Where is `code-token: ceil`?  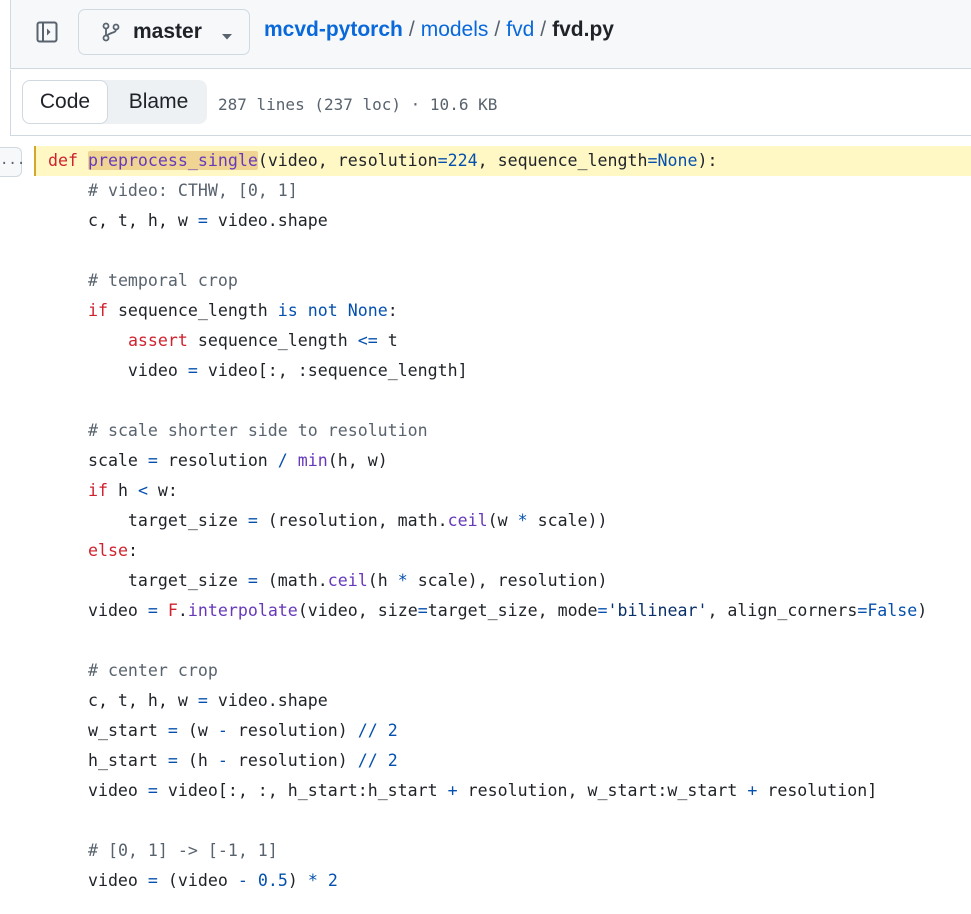
code-token: ceil is located at coordinates (347, 580).